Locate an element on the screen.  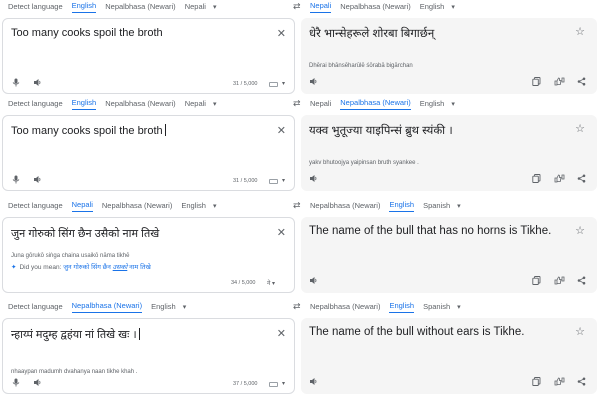
target-language-bar: Nepali Nepalbhasa (Newari) English ▾ is located at coordinates (382, 7).